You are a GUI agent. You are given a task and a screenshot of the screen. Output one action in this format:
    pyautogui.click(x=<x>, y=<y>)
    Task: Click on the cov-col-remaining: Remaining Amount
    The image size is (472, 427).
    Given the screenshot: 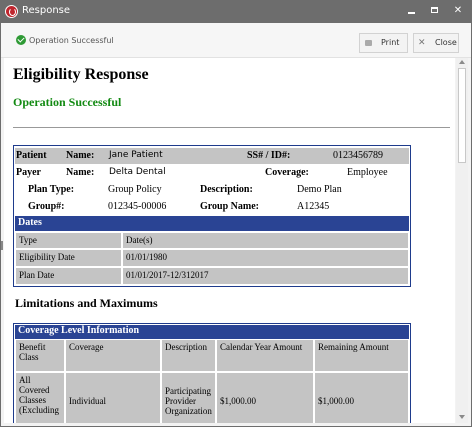 What is the action you would take?
    pyautogui.click(x=361, y=355)
    